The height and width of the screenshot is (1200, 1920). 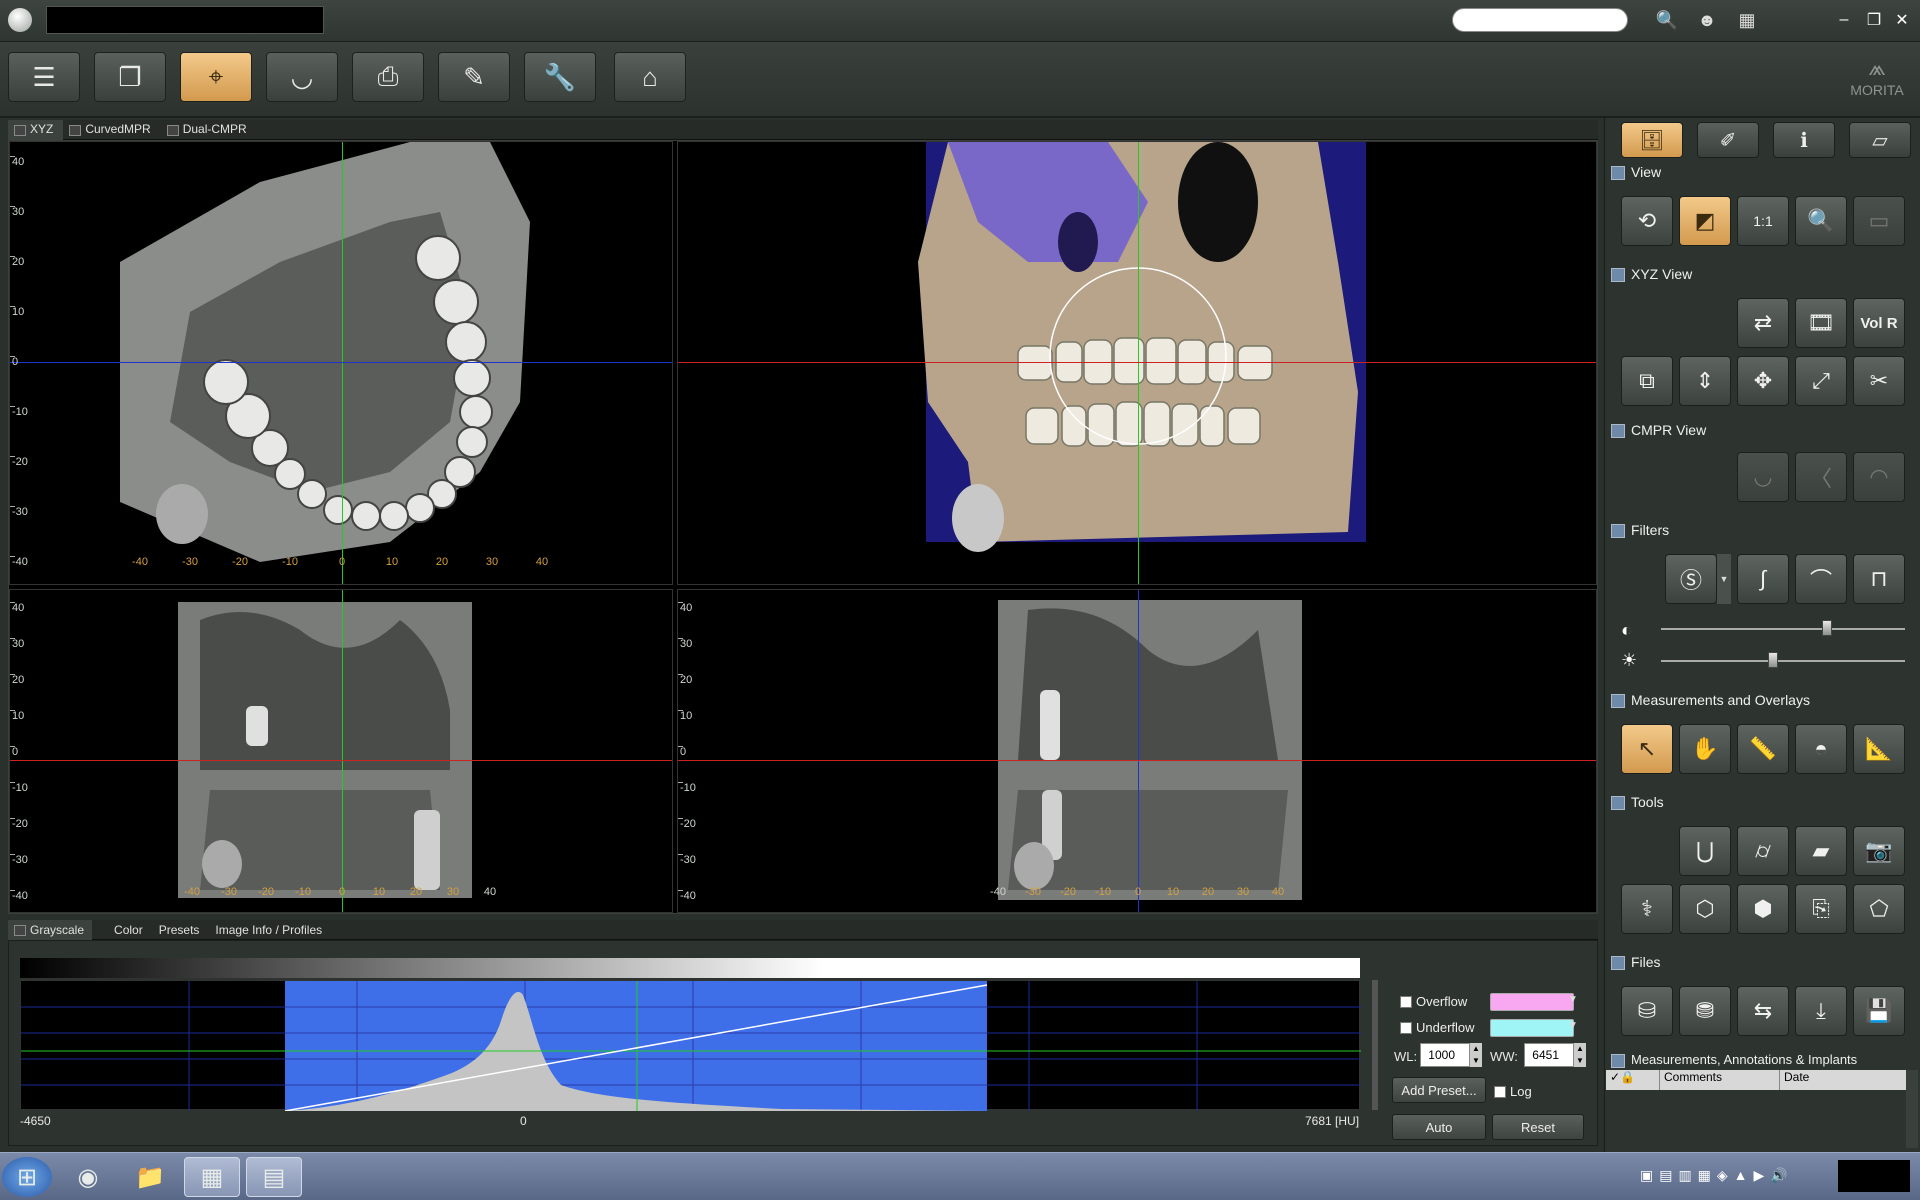 What do you see at coordinates (50, 930) in the screenshot?
I see `tab-grayscale: Grayscale` at bounding box center [50, 930].